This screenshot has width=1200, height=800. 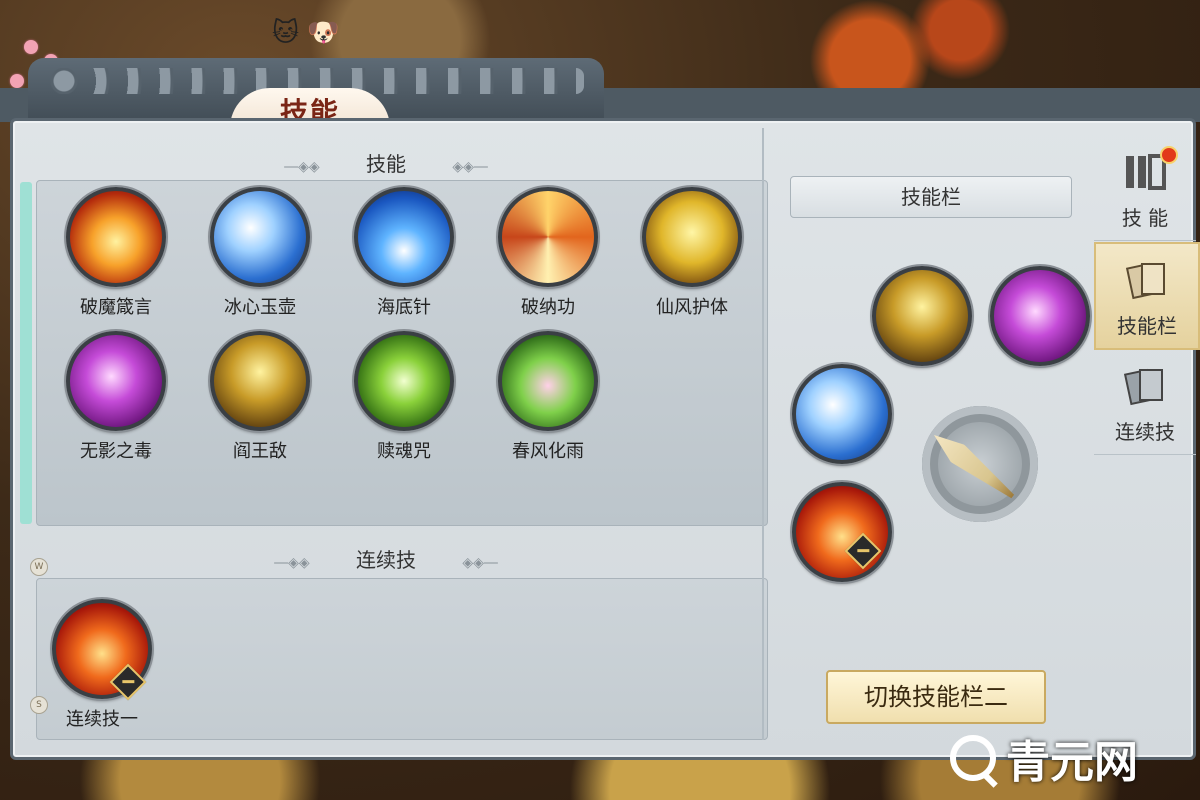 I want to click on tab-skillbar: 技能栏, so click(x=1147, y=296).